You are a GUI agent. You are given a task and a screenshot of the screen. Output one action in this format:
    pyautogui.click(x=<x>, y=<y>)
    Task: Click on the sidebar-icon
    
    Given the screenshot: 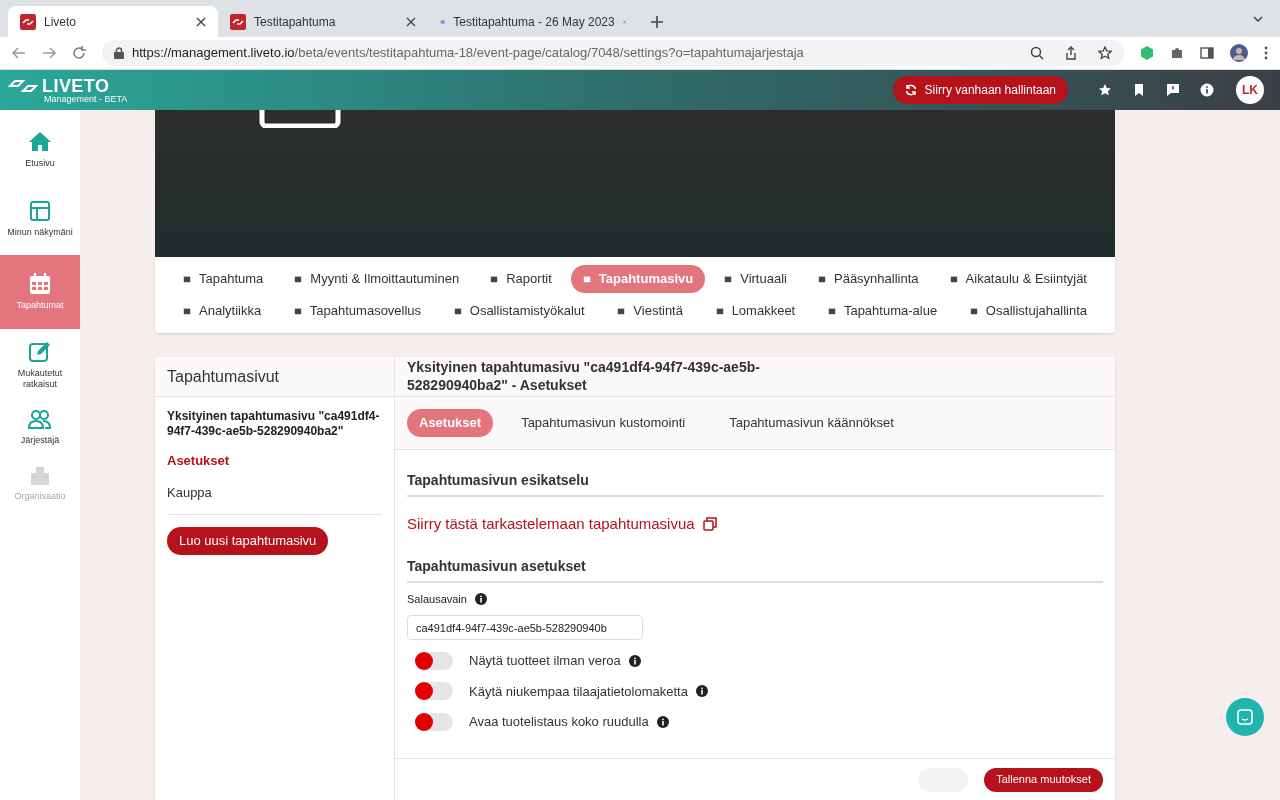 What is the action you would take?
    pyautogui.click(x=1207, y=53)
    